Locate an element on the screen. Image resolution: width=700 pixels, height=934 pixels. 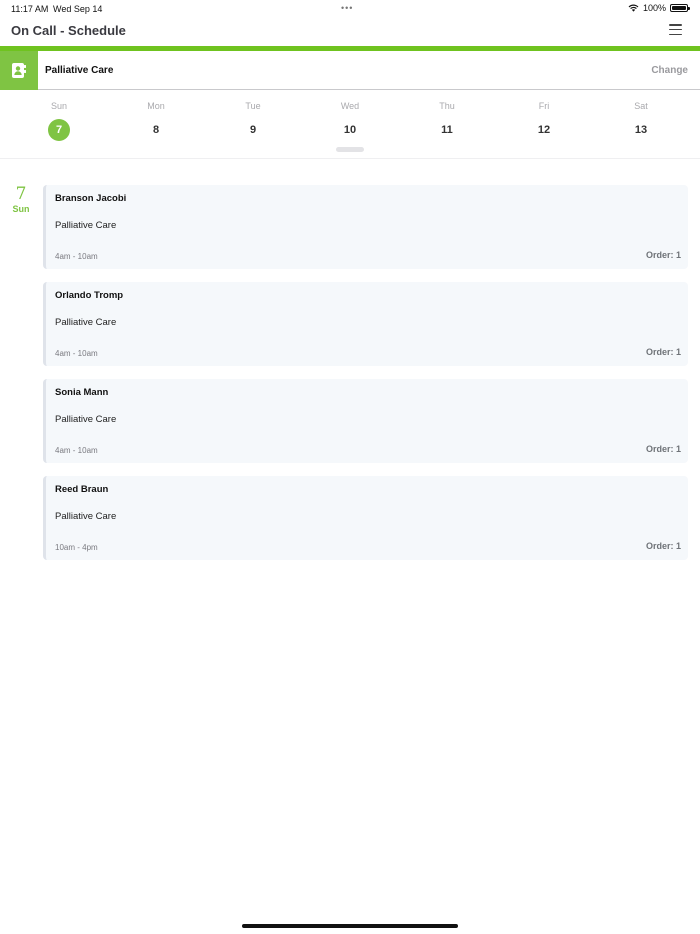
day-name: Wed is located at coordinates (350, 106).